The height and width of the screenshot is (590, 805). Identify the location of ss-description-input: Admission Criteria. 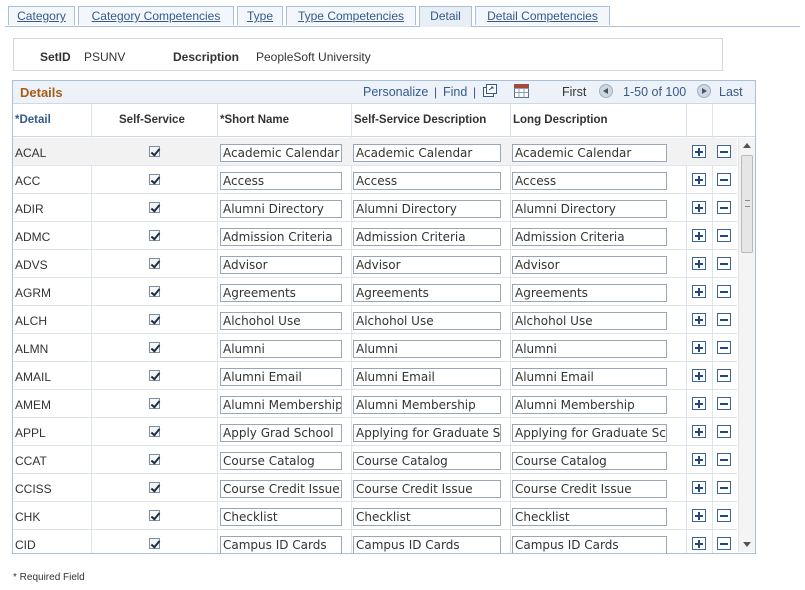
(427, 237).